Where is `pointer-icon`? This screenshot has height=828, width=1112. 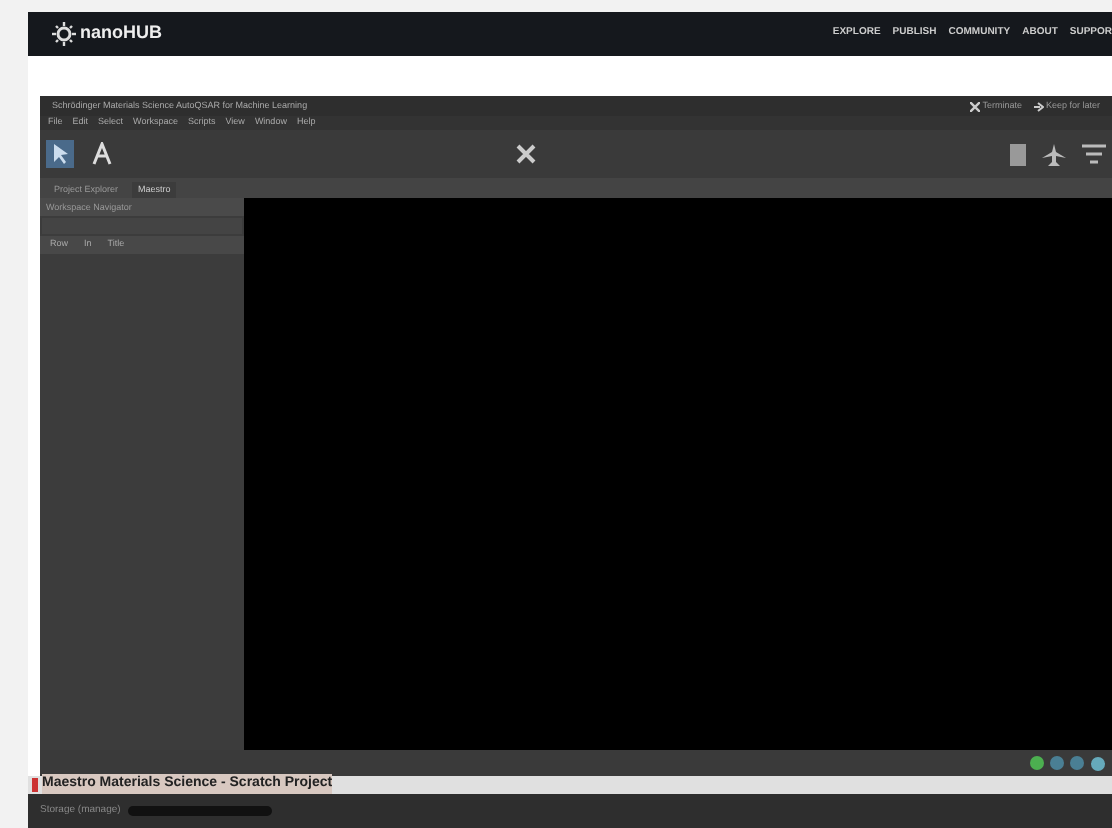 pointer-icon is located at coordinates (60, 154).